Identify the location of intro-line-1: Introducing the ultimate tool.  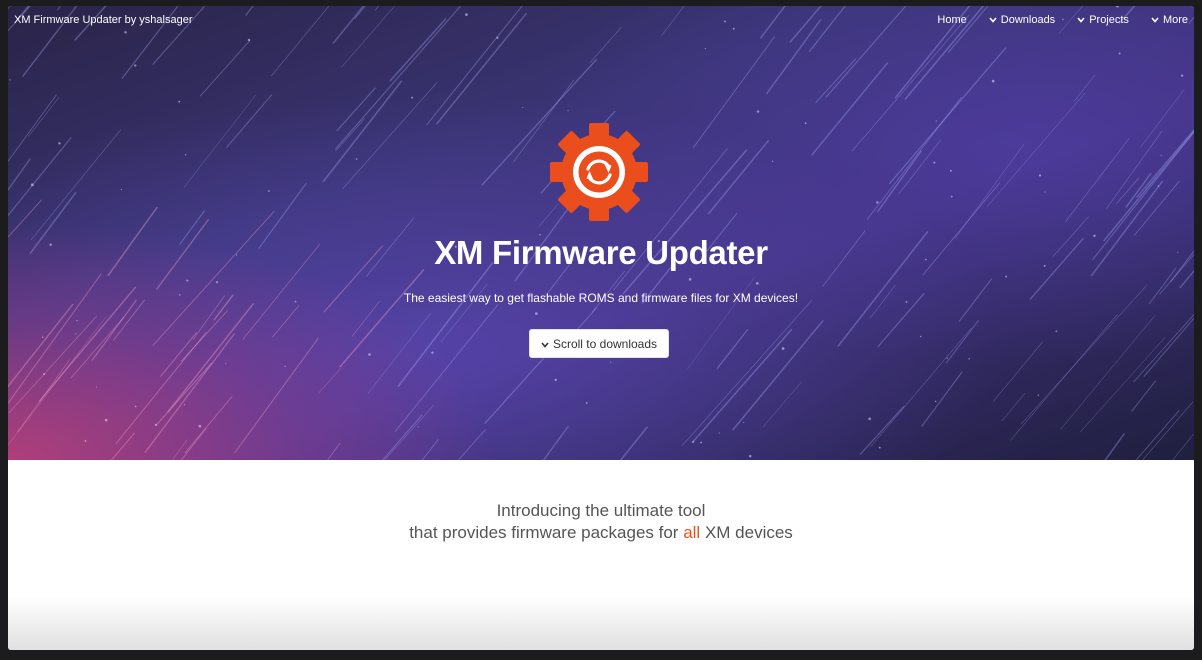
(601, 510).